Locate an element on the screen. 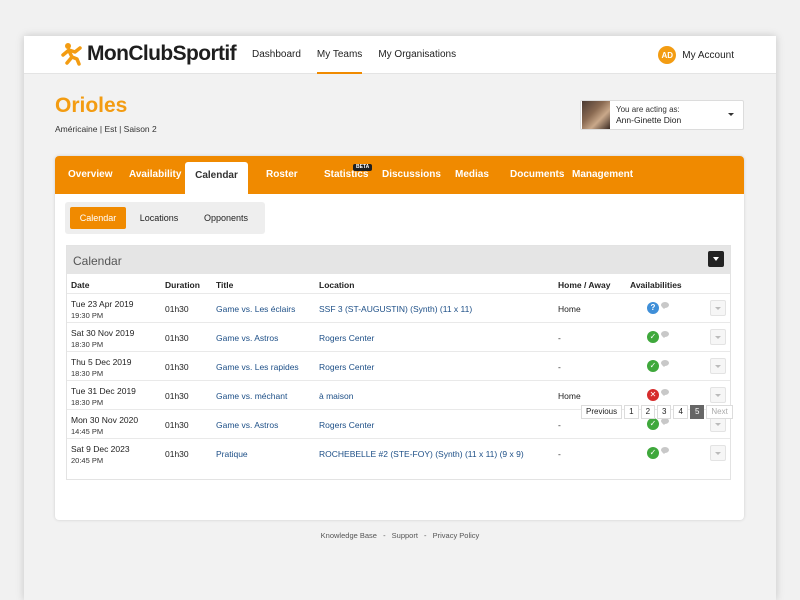  pagination-page: 4 is located at coordinates (680, 412).